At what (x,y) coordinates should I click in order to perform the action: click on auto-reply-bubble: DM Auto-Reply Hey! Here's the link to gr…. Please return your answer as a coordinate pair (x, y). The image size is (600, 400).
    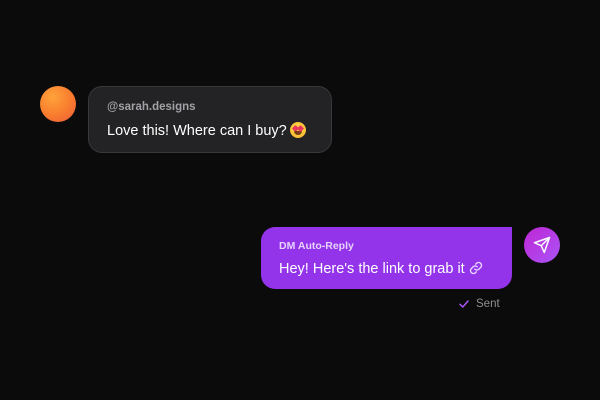
    Looking at the image, I should click on (386, 258).